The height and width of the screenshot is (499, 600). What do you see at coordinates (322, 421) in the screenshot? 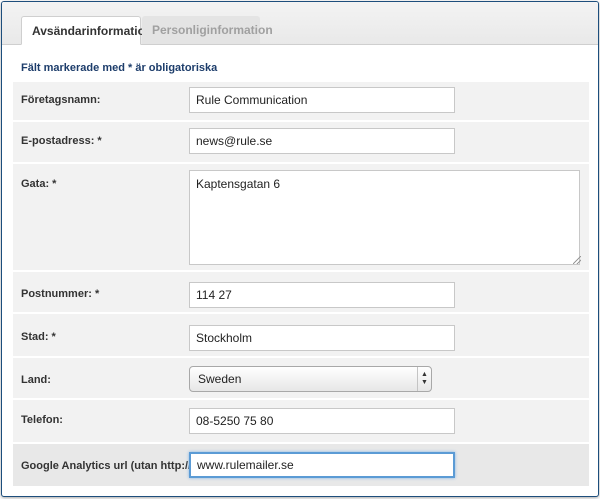
I see `phone-input` at bounding box center [322, 421].